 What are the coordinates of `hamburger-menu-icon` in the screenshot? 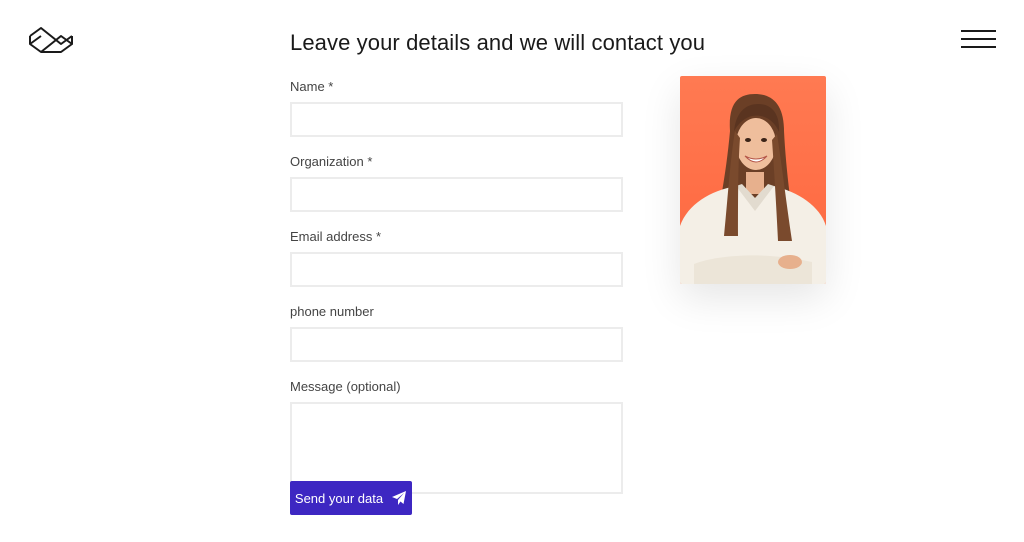 It's located at (978, 40).